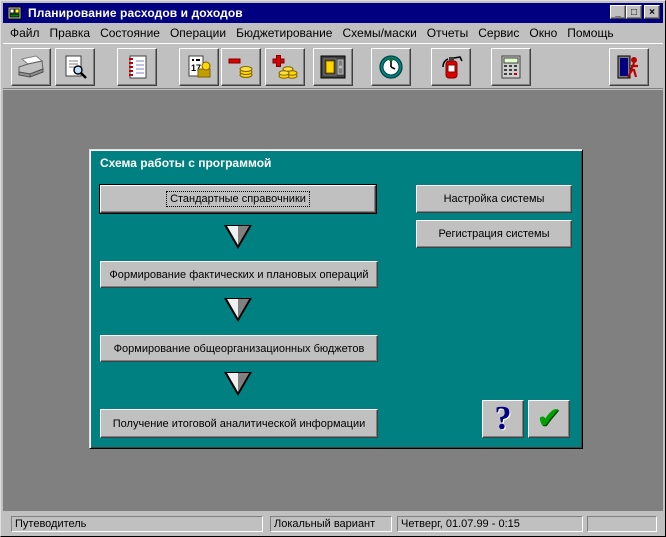 The image size is (666, 537). I want to click on window-title: Планирование расходов и доходов, so click(135, 13).